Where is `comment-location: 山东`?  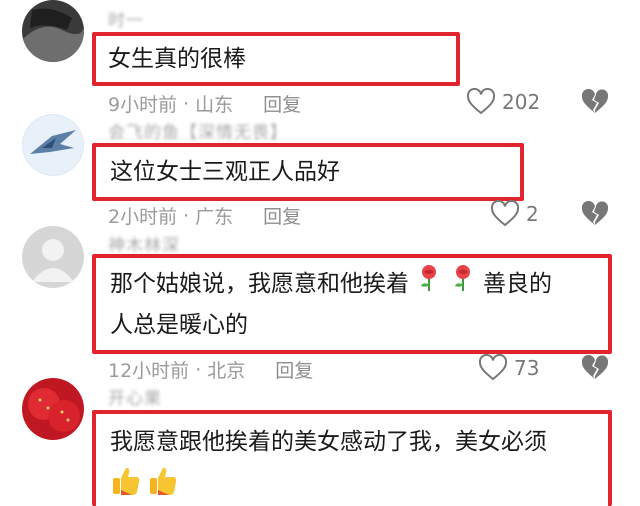 comment-location: 山东 is located at coordinates (214, 105).